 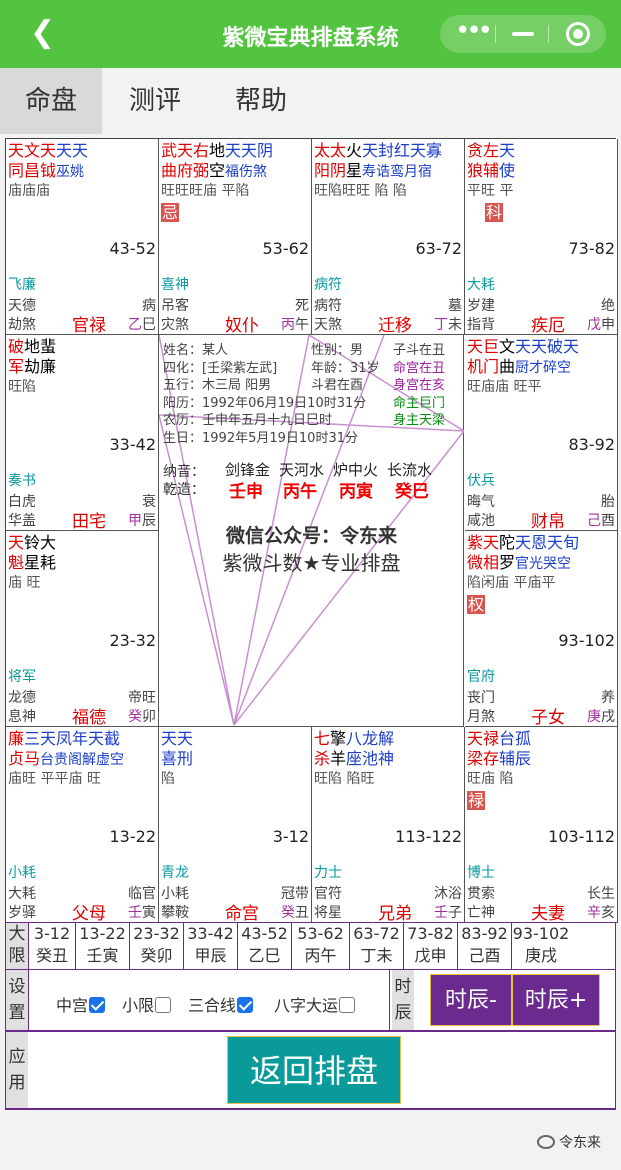 What do you see at coordinates (261, 101) in the screenshot?
I see `tab-help: 帮助` at bounding box center [261, 101].